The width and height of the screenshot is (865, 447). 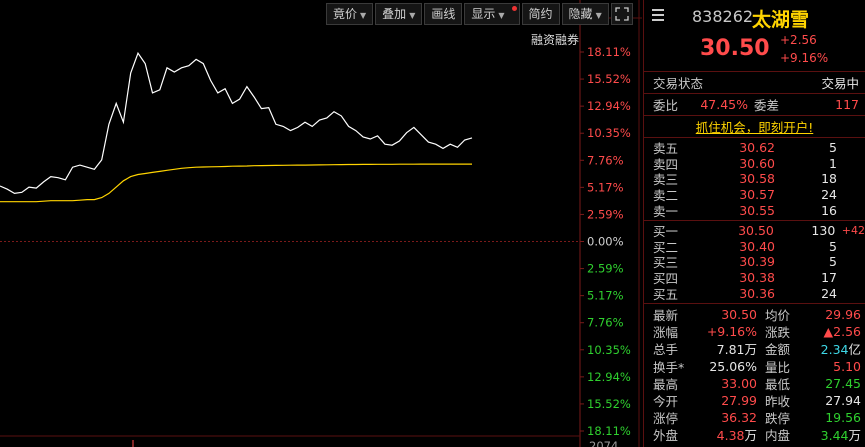 I want to click on bid-price: 30.40, so click(x=757, y=246).